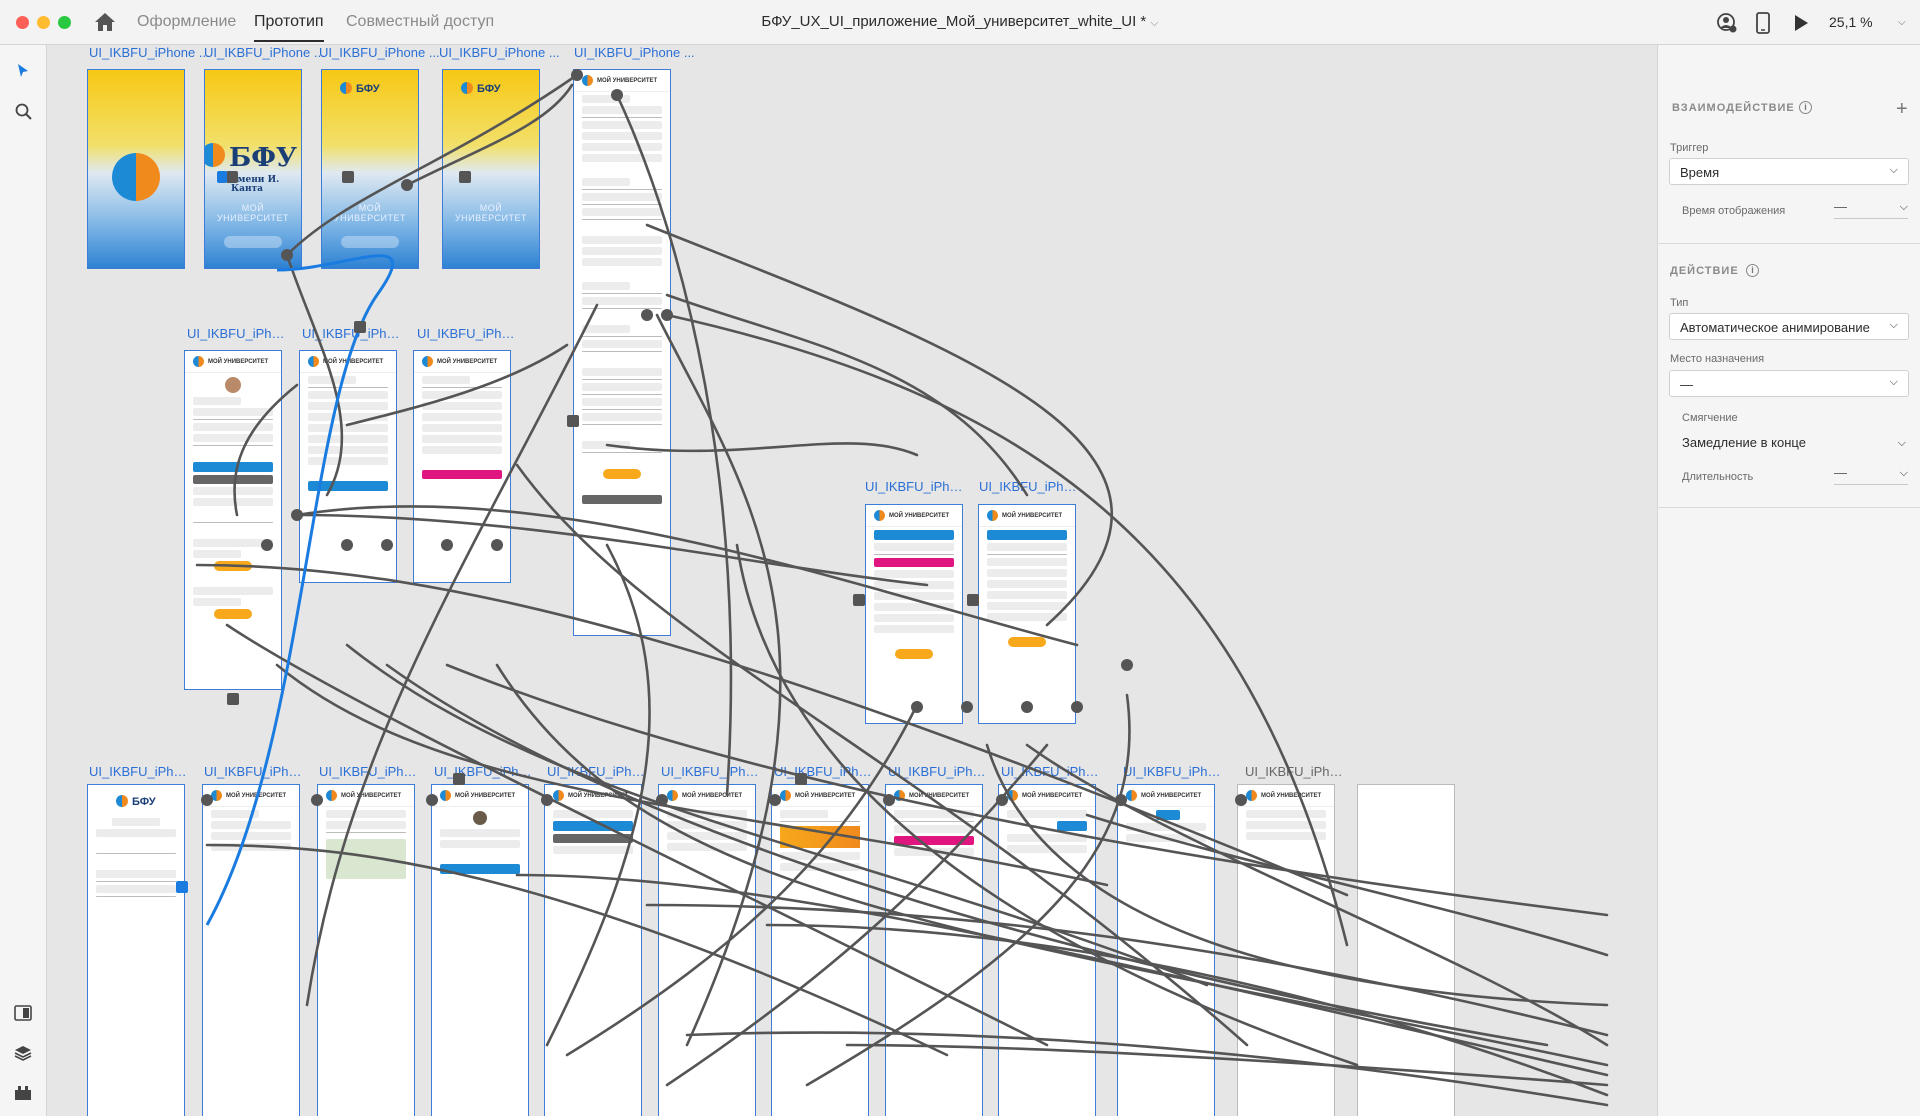  What do you see at coordinates (289, 41) in the screenshot?
I see `active-tab-indicator` at bounding box center [289, 41].